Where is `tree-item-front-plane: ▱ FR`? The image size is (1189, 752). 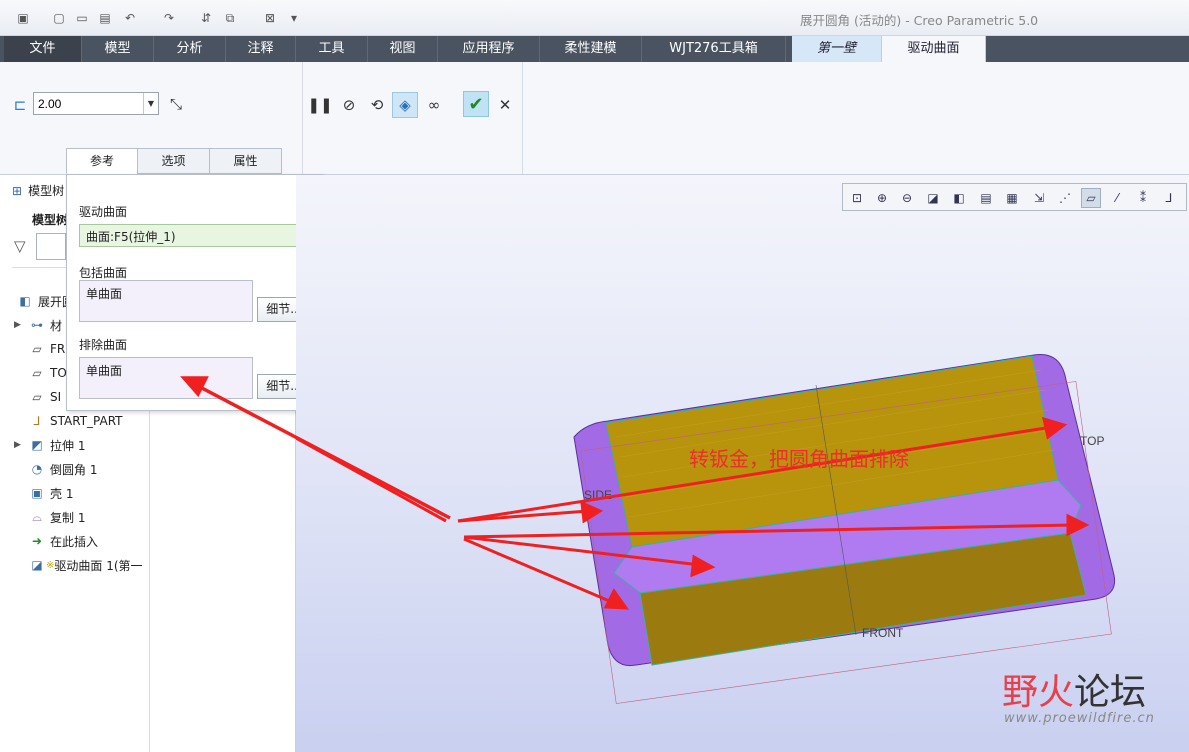
tree-item-front-plane: ▱ FR is located at coordinates (39, 349).